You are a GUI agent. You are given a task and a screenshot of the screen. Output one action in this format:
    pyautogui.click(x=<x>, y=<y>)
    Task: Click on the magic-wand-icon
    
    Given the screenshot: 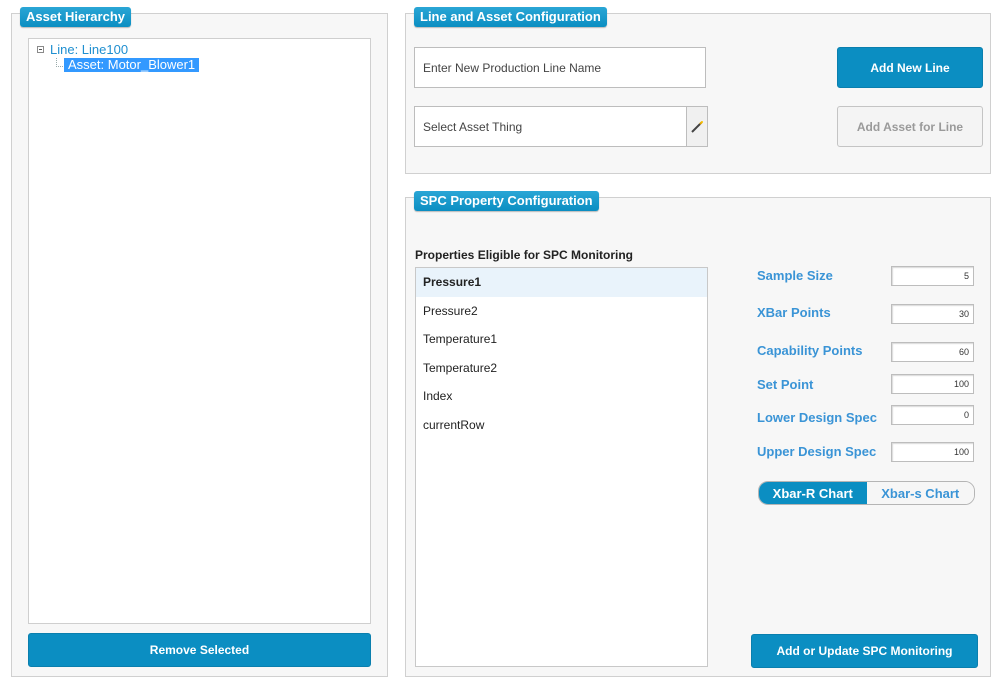 What is the action you would take?
    pyautogui.click(x=697, y=126)
    